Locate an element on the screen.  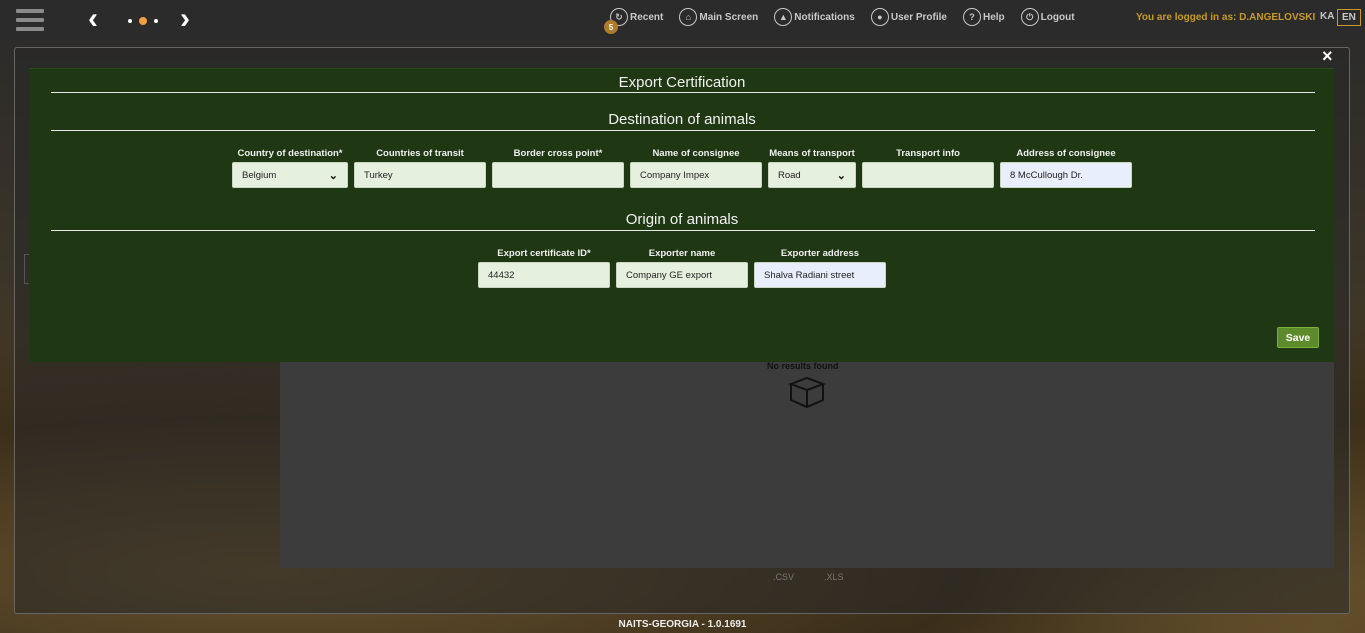
address-input: 8 McCullough Dr. is located at coordinates (1066, 175).